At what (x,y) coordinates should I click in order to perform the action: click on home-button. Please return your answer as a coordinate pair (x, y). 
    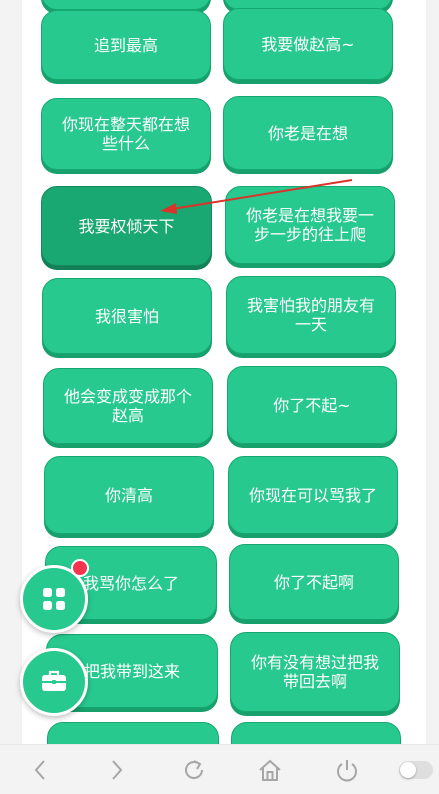
    Looking at the image, I should click on (270, 770).